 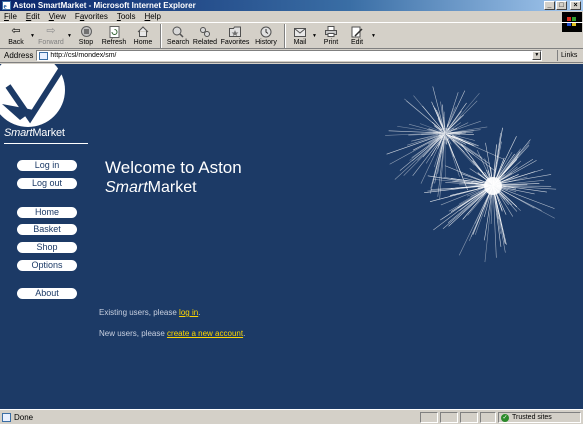 I want to click on welcome-heading: Welcome to Aston SmartMarket, so click(x=173, y=177).